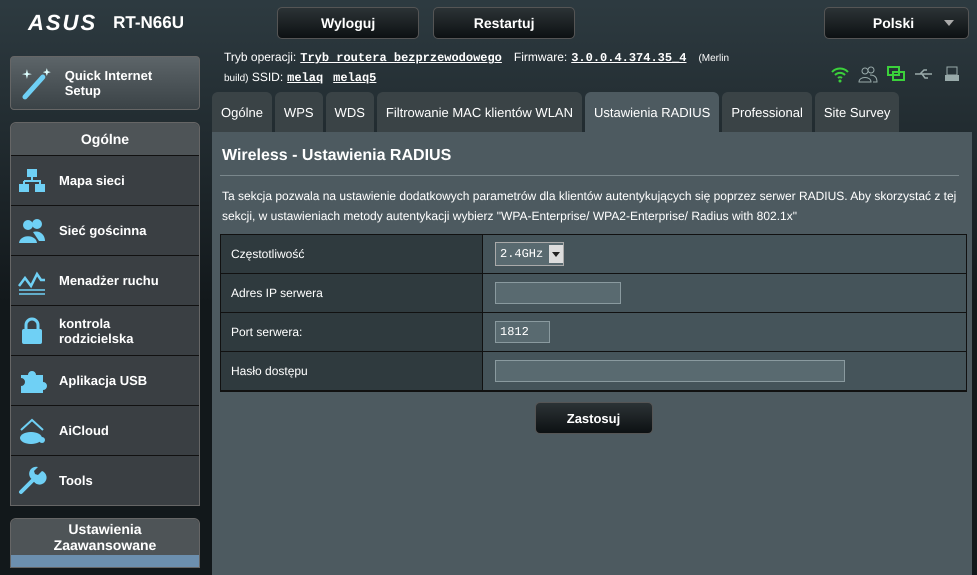 The height and width of the screenshot is (575, 977). I want to click on sidebar-item: Mapa sieci, so click(105, 180).